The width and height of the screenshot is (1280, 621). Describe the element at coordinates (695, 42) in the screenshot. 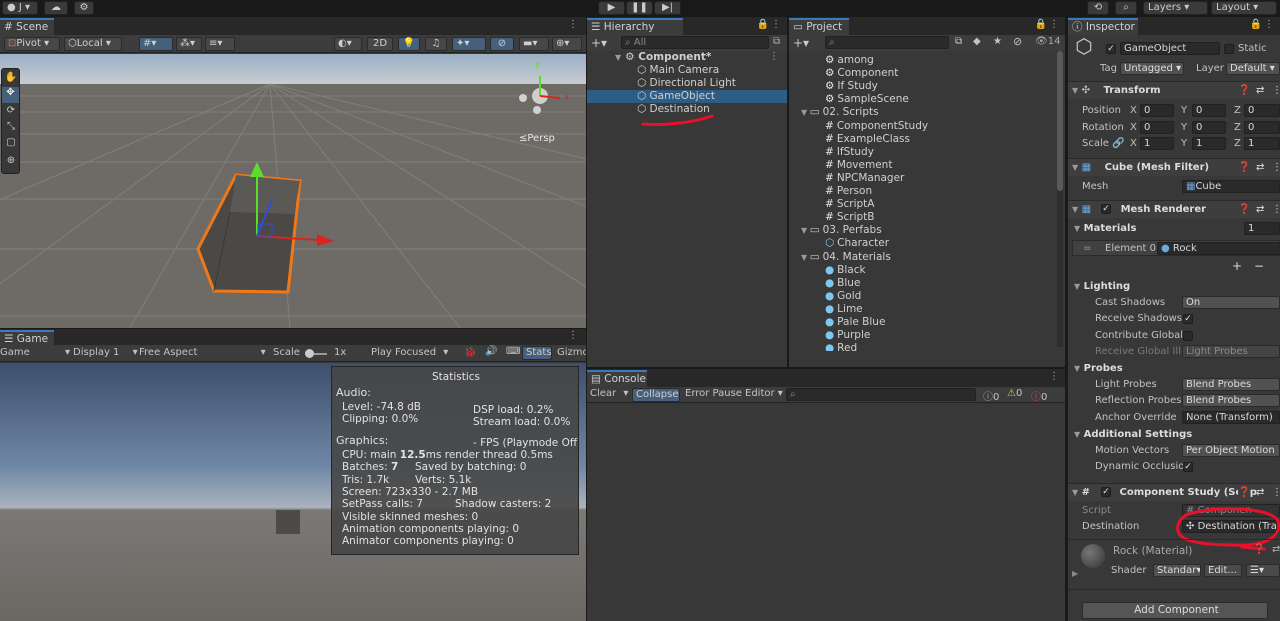

I see `hierarchy-search-input: ⌕ All` at that location.